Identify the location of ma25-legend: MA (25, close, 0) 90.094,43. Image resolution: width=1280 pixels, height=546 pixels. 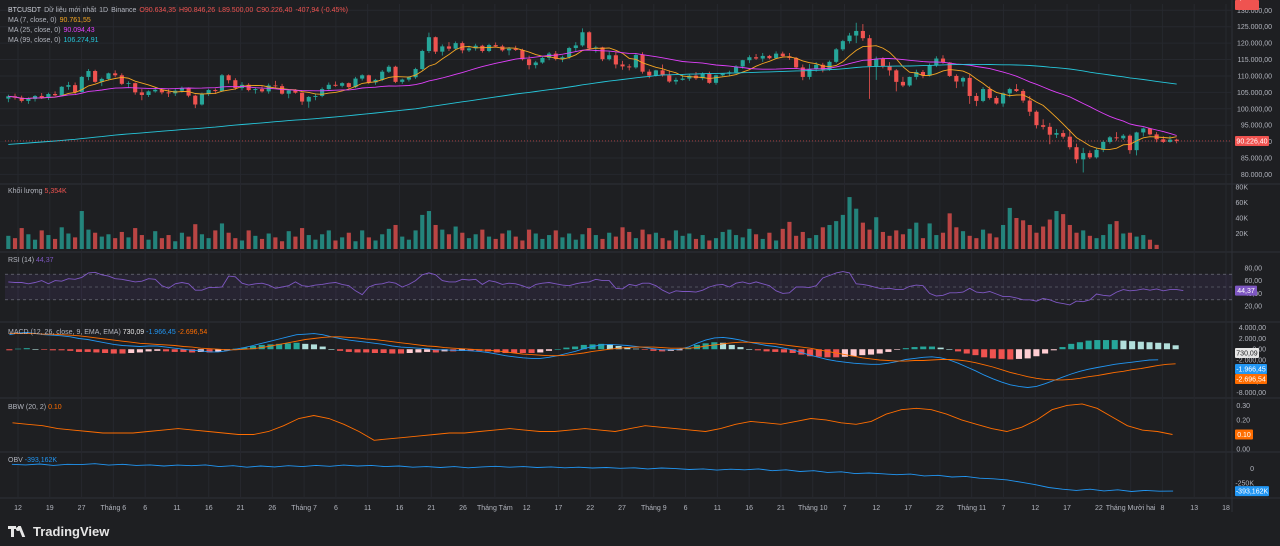
(53, 31).